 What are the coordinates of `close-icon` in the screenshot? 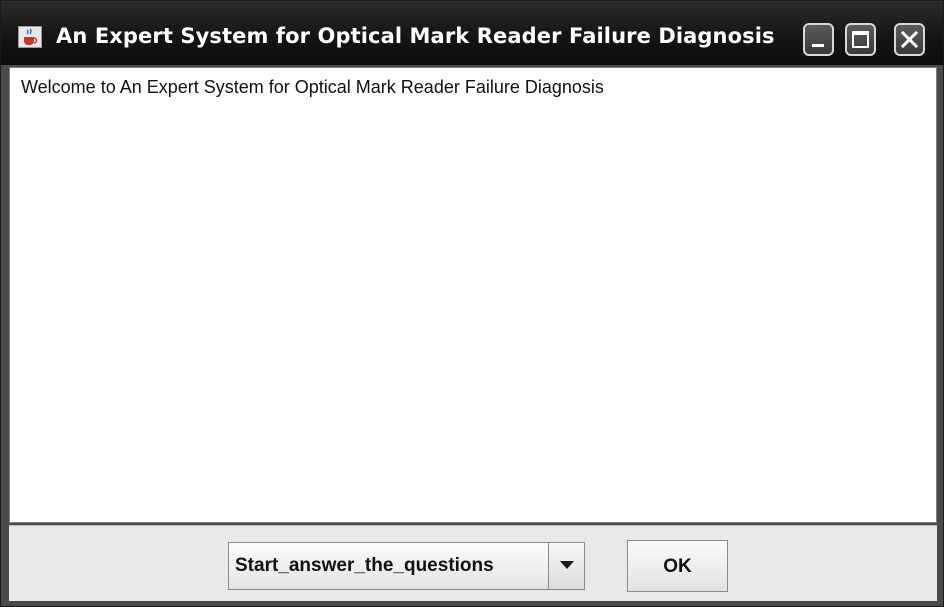 It's located at (909, 39).